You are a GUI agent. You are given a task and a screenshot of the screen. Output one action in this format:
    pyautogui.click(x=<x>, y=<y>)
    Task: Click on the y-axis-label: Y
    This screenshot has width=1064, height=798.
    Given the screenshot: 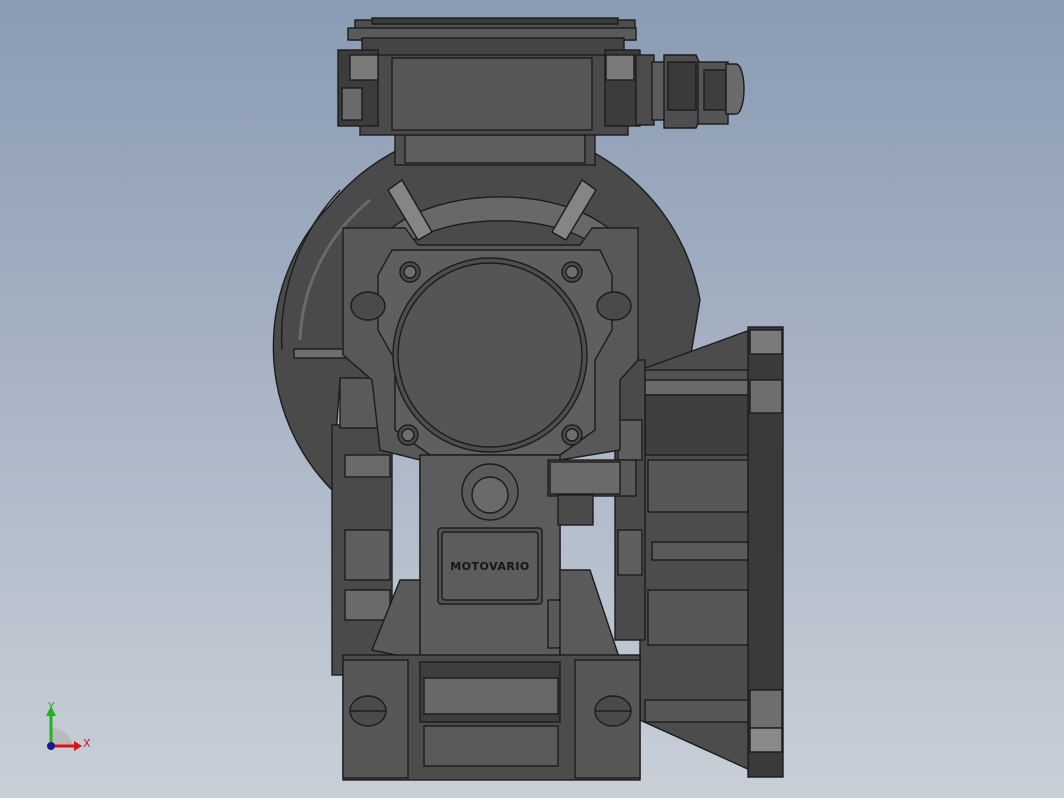 What is the action you would take?
    pyautogui.click(x=51, y=706)
    